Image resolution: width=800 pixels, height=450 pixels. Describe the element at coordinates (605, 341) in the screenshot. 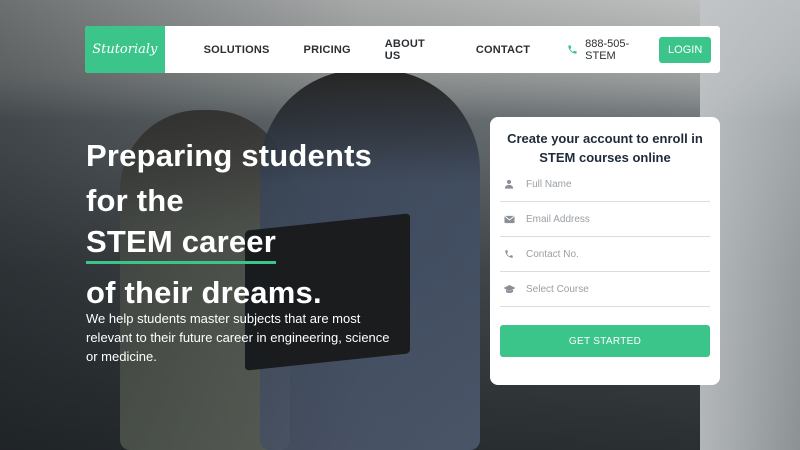

I see `get-started-button: GET STARTED` at that location.